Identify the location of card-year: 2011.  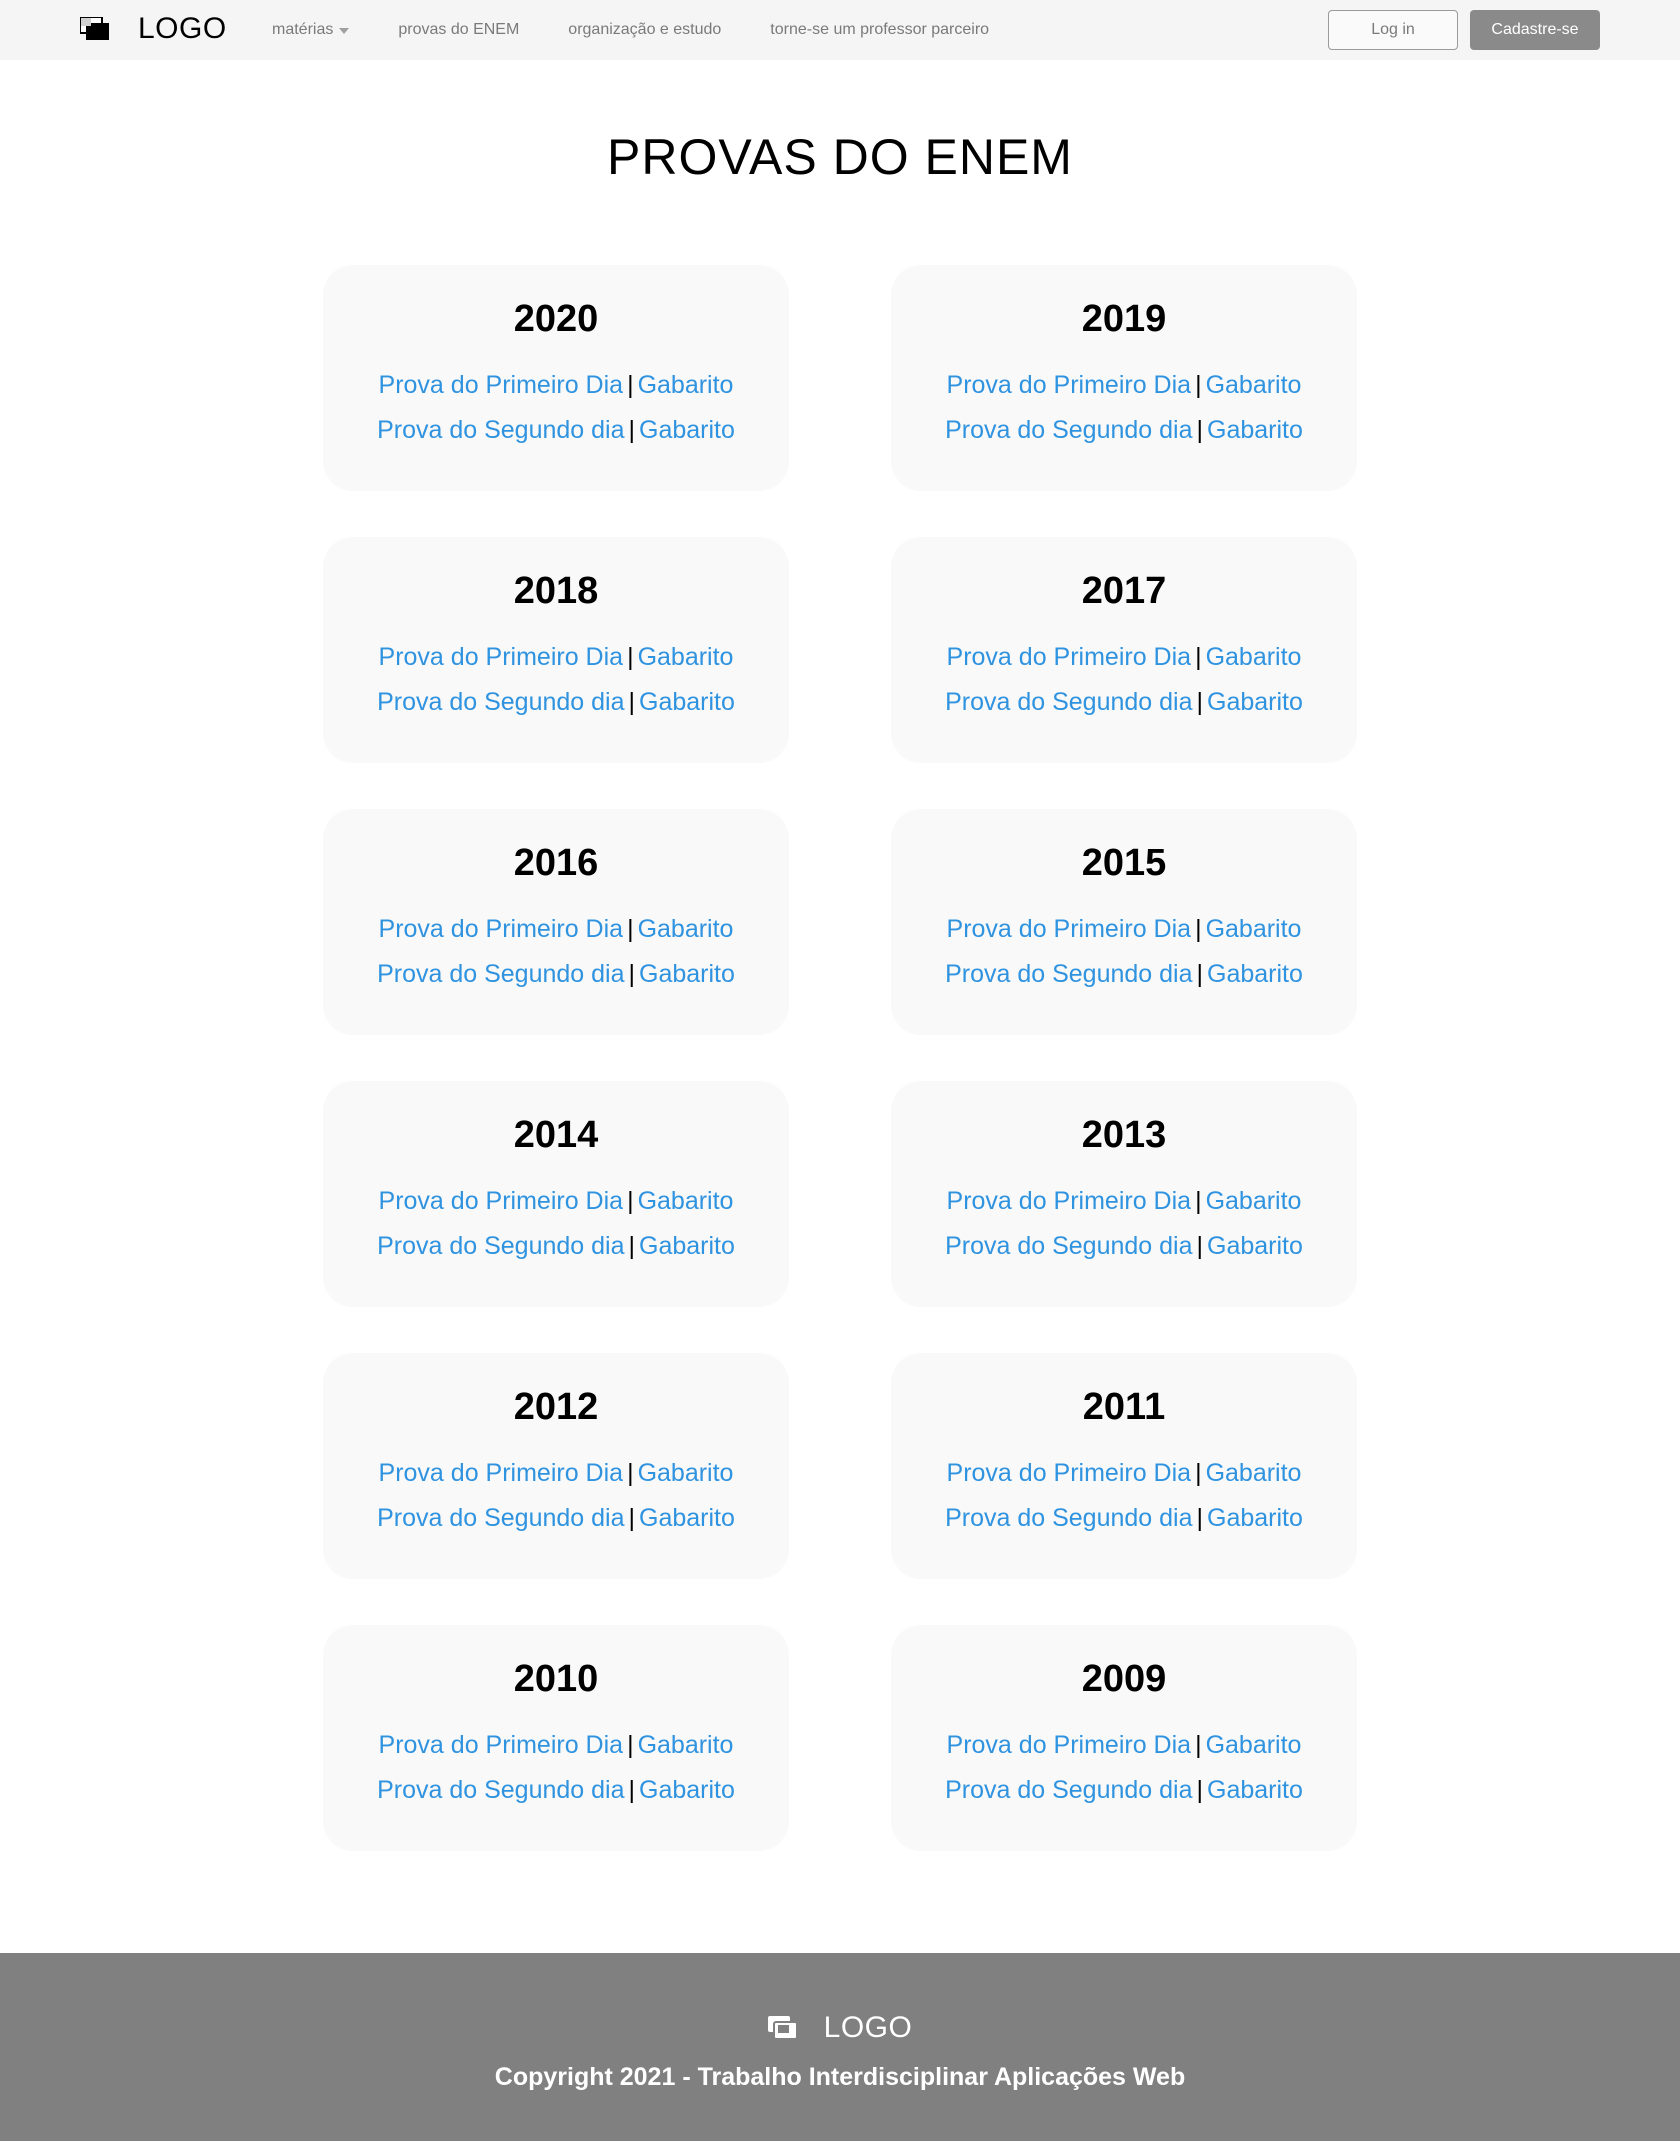
(1124, 1407).